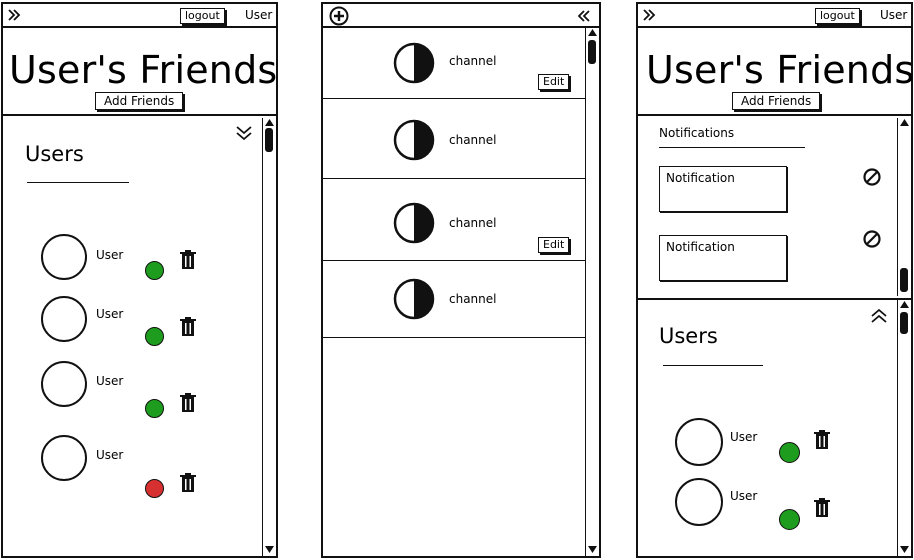  I want to click on circle-plus-icon, so click(339, 16).